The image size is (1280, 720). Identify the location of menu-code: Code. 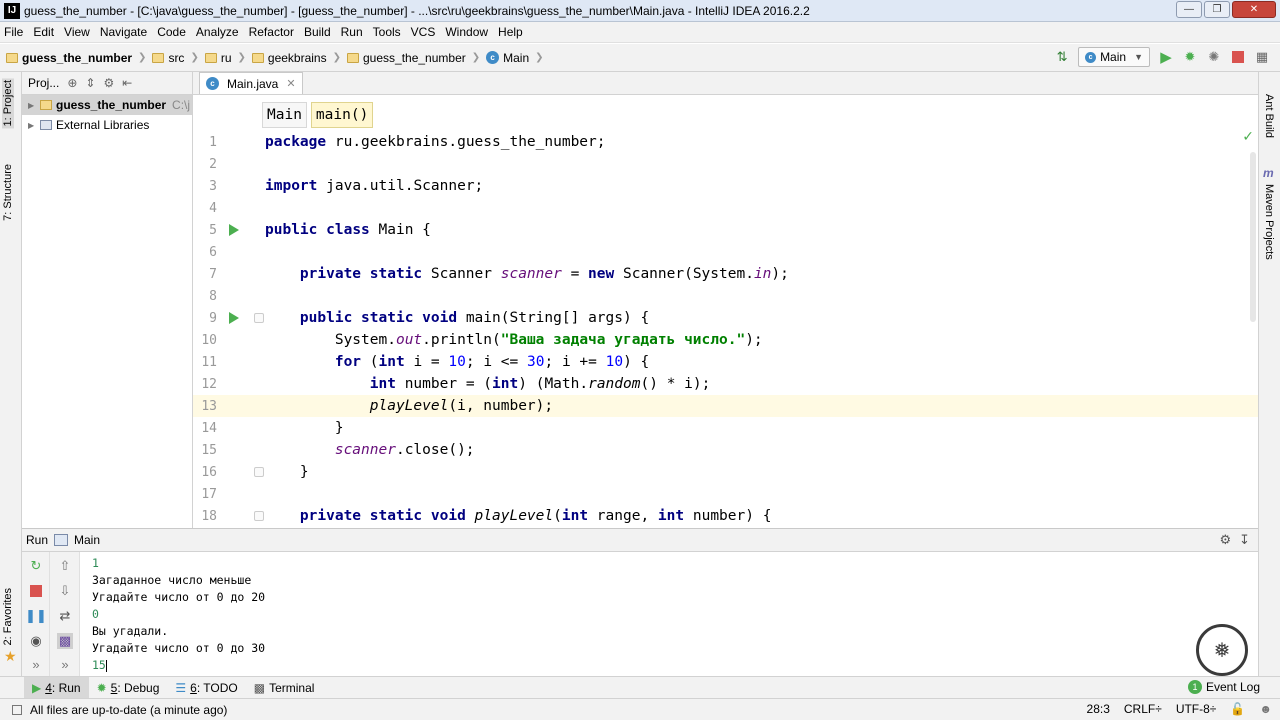
(171, 32).